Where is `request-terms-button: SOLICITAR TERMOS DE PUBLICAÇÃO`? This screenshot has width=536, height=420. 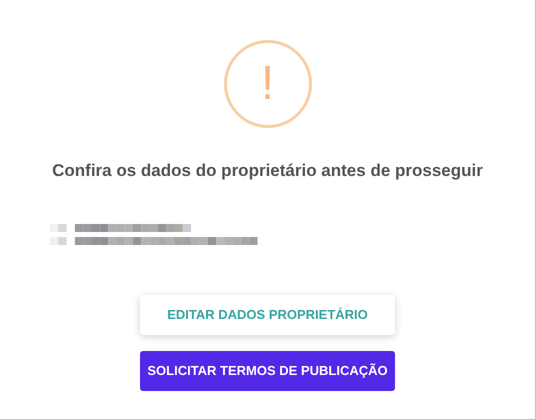 request-terms-button: SOLICITAR TERMOS DE PUBLICAÇÃO is located at coordinates (267, 370).